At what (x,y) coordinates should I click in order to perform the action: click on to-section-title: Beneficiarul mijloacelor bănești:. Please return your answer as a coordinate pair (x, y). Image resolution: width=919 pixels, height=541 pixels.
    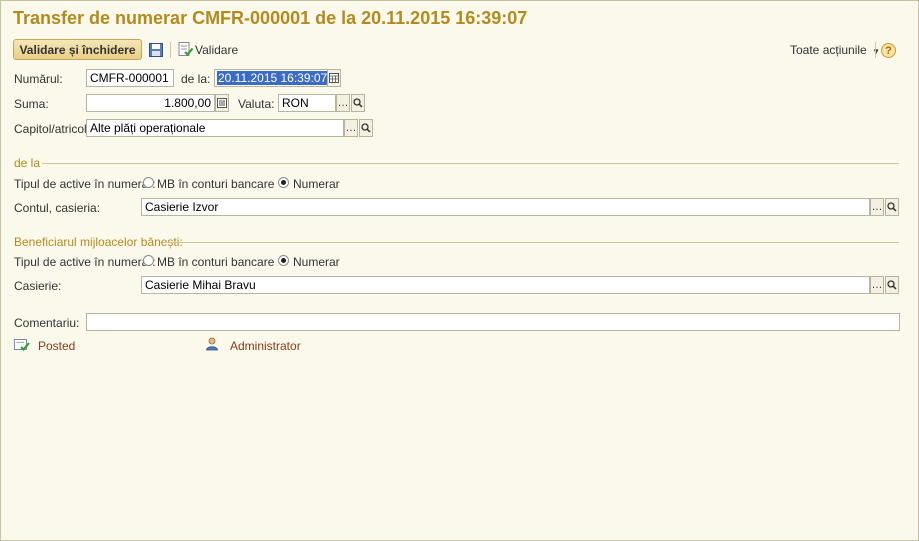
    Looking at the image, I should click on (98, 242).